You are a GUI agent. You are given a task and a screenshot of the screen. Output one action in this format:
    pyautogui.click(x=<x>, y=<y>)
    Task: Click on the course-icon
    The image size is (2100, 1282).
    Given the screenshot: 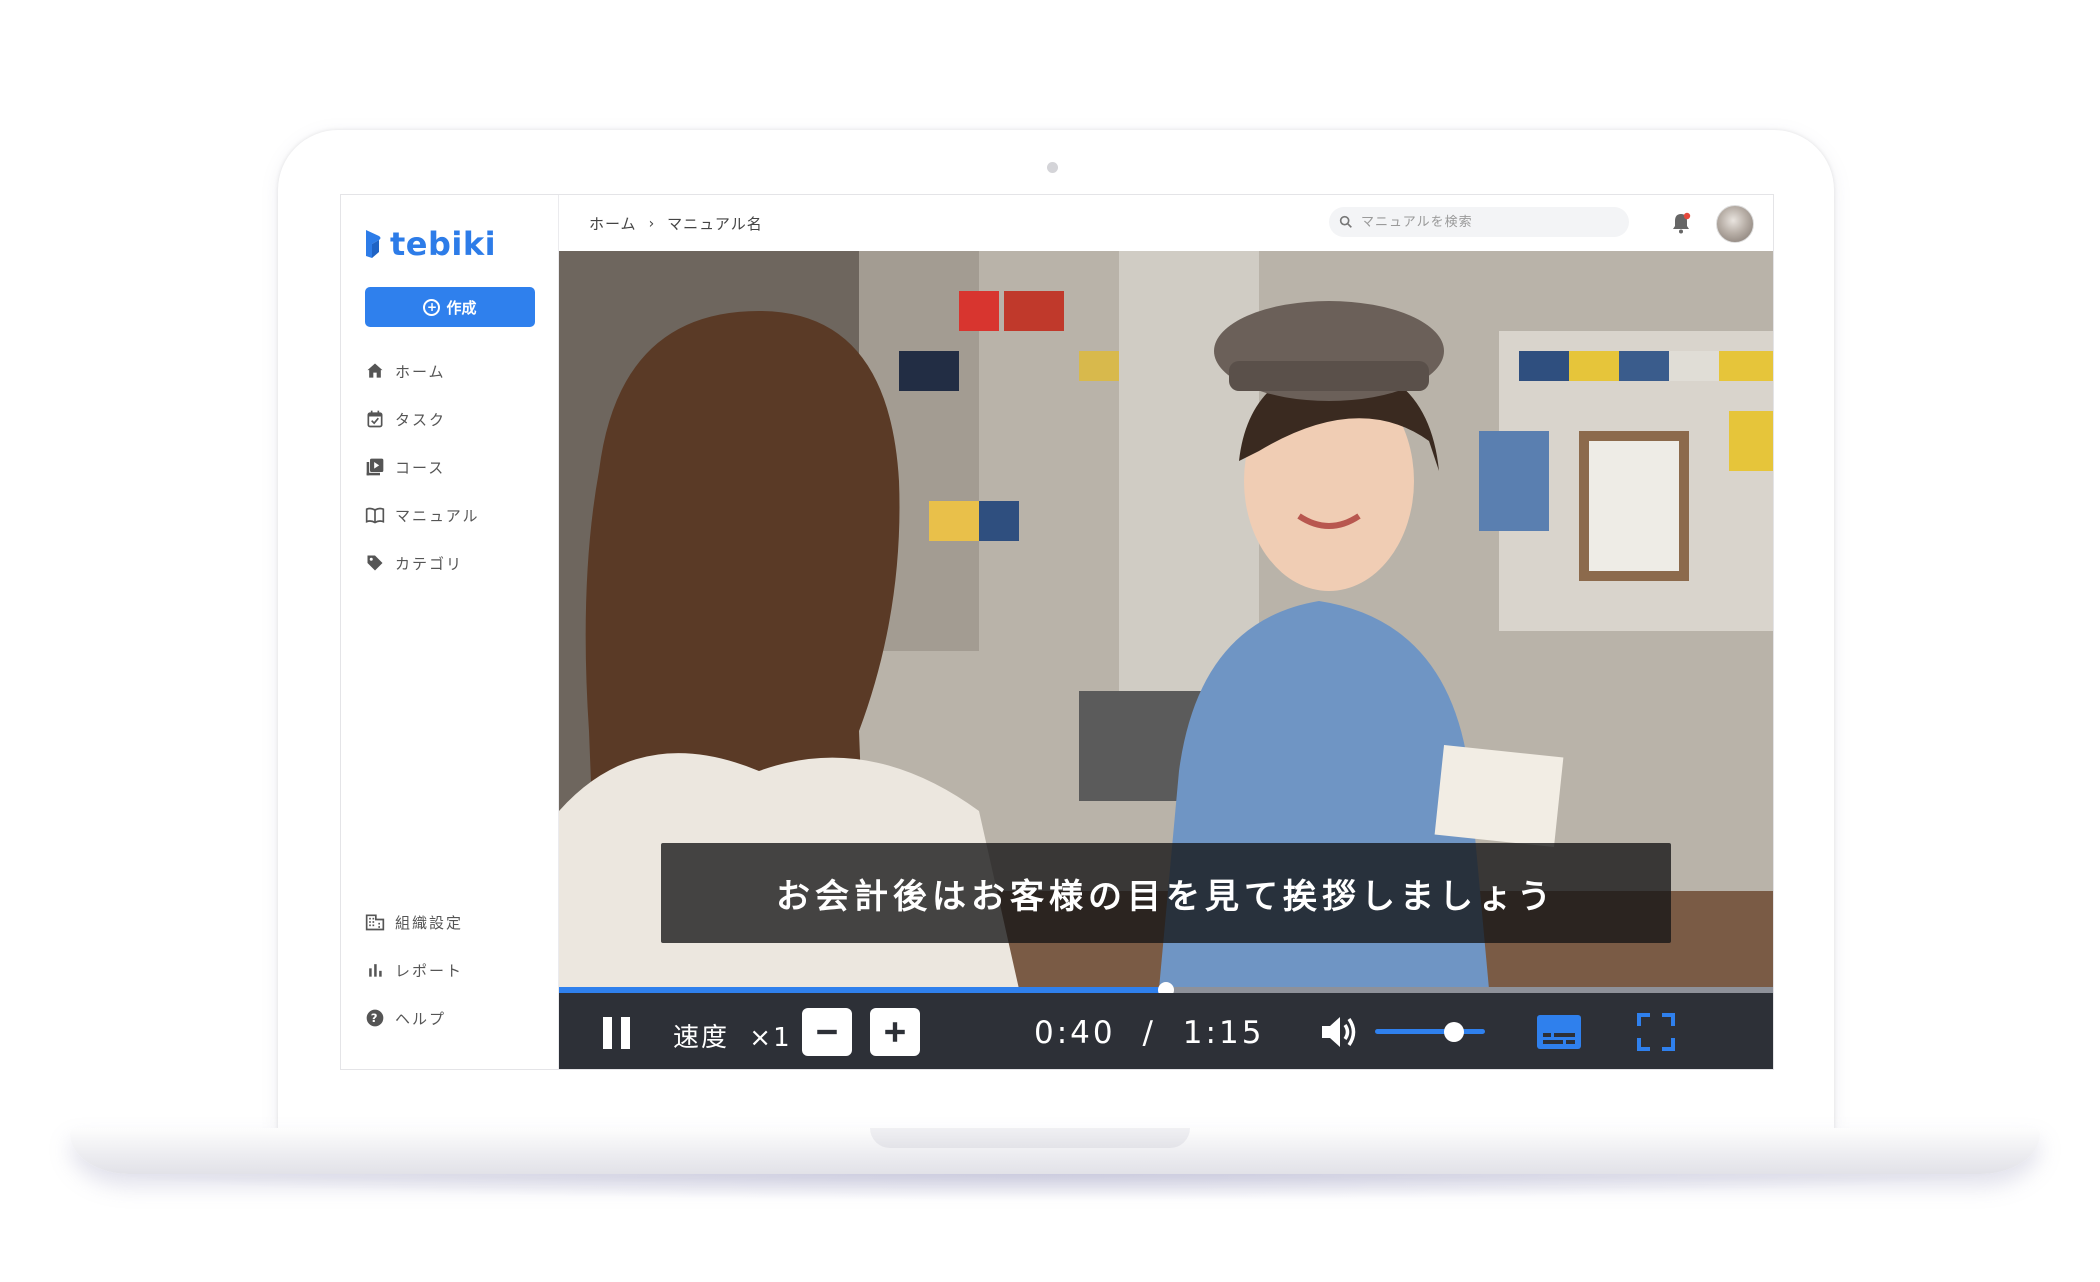 What is the action you would take?
    pyautogui.click(x=375, y=467)
    